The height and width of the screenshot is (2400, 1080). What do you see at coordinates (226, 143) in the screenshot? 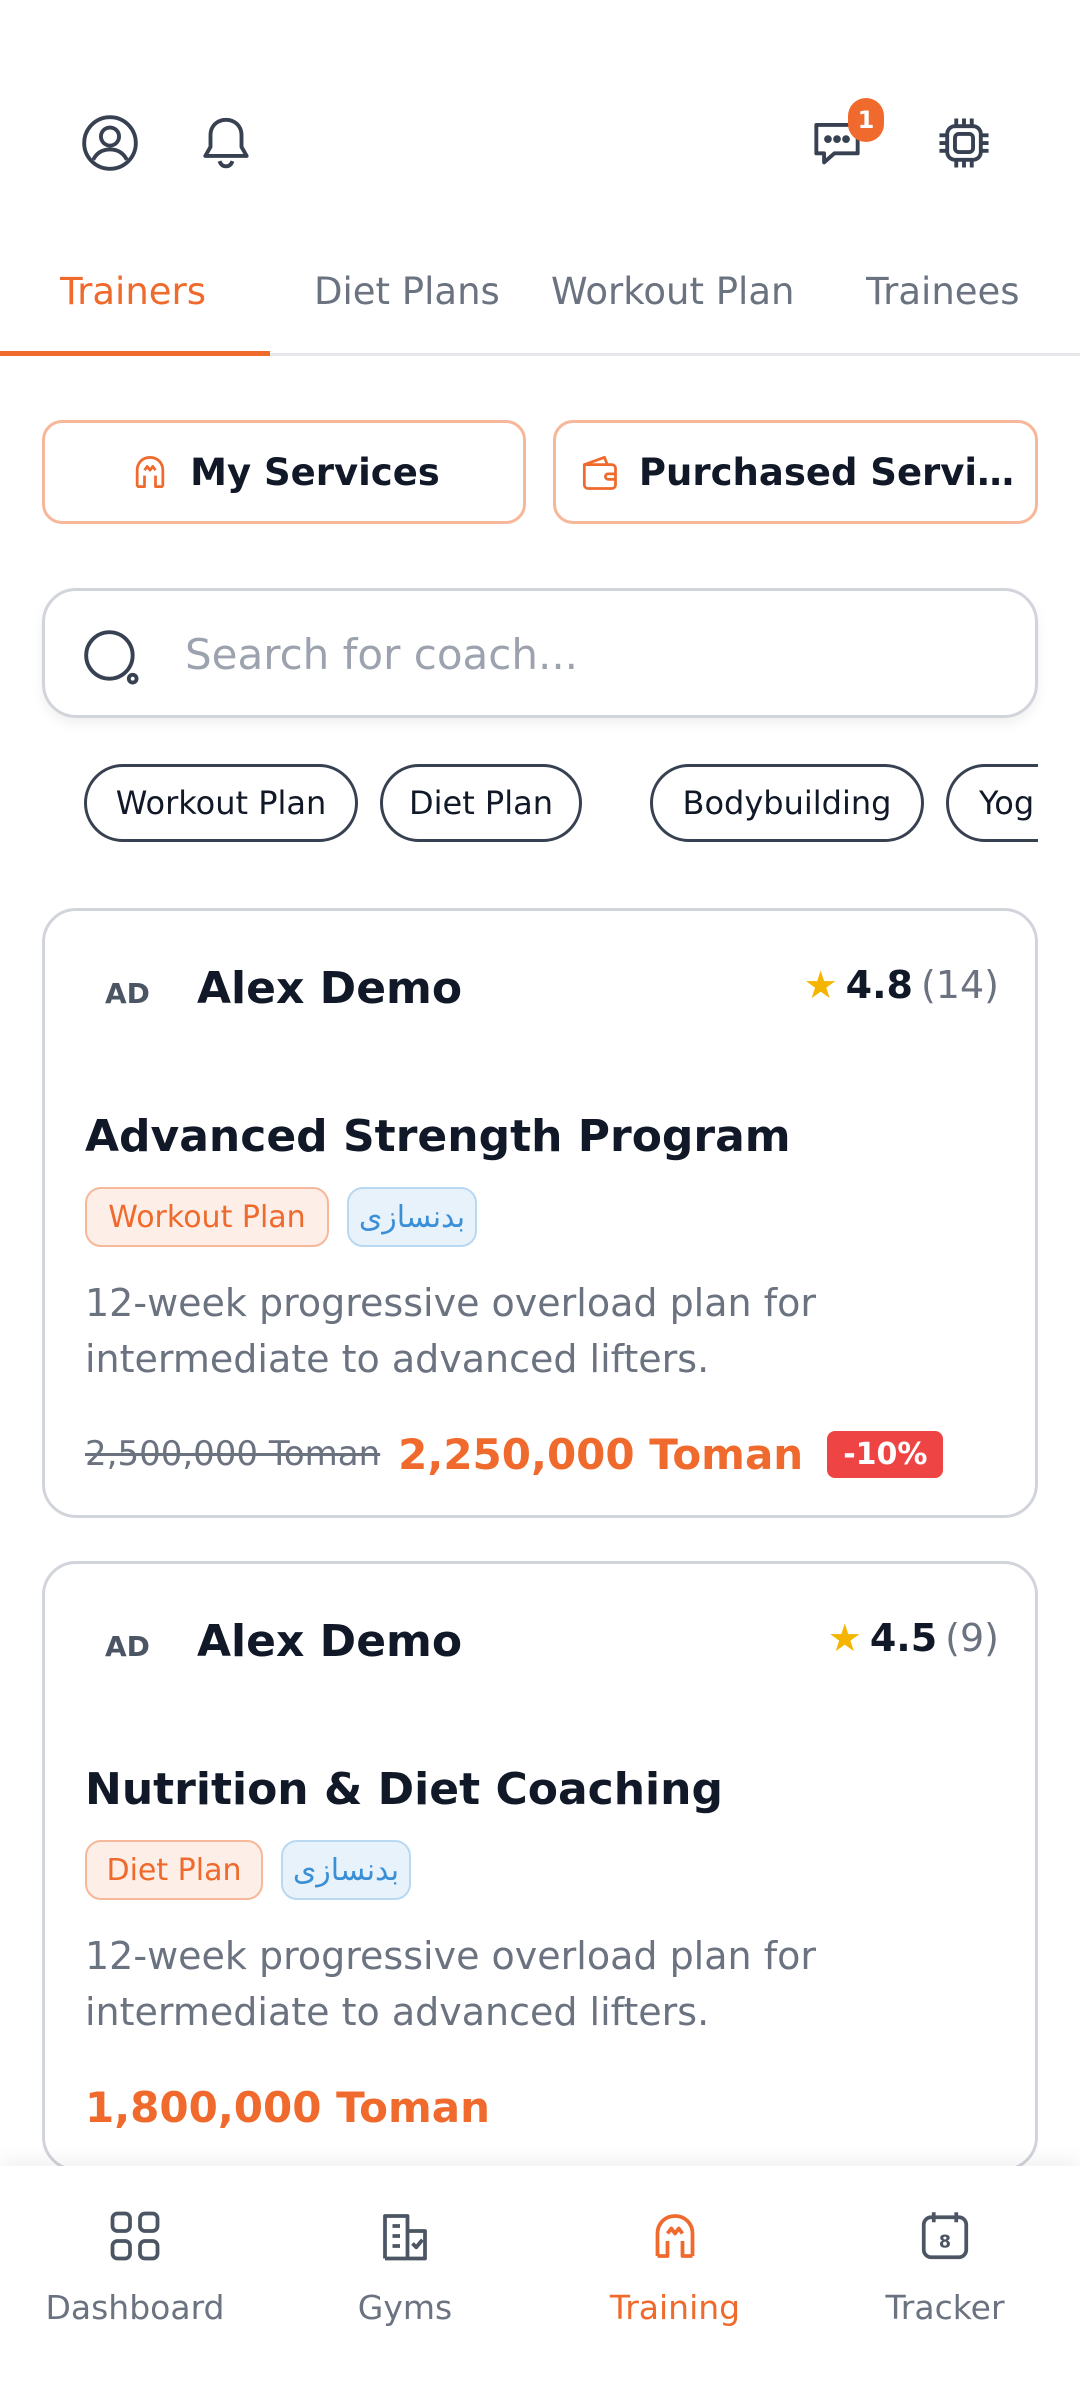
I see `bell-icon` at bounding box center [226, 143].